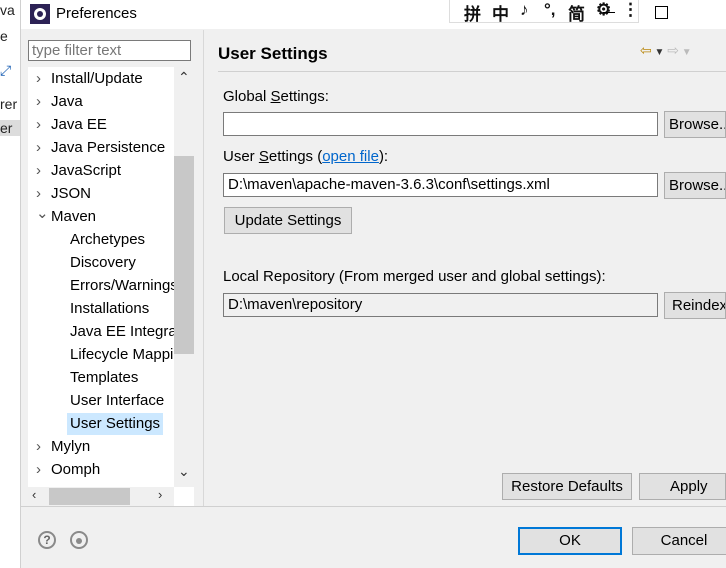 This screenshot has width=726, height=568. I want to click on scroll-left-icon: ‹, so click(34, 494).